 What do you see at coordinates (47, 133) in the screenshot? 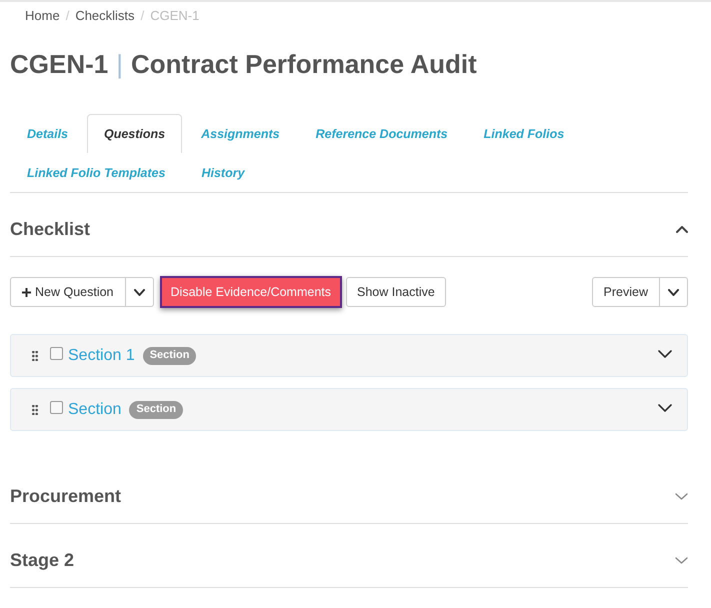
I see `tab: Details` at bounding box center [47, 133].